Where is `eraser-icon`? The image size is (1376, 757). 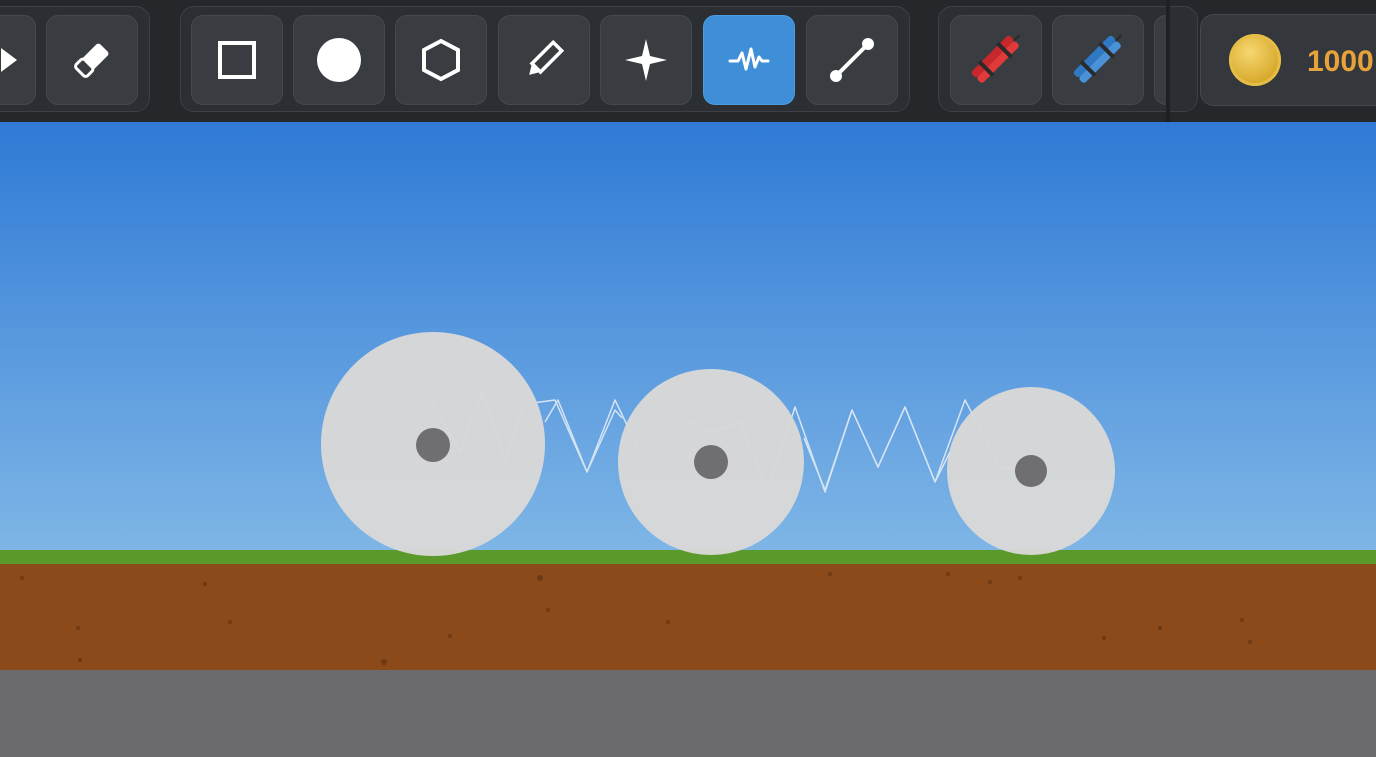
eraser-icon is located at coordinates (91, 60).